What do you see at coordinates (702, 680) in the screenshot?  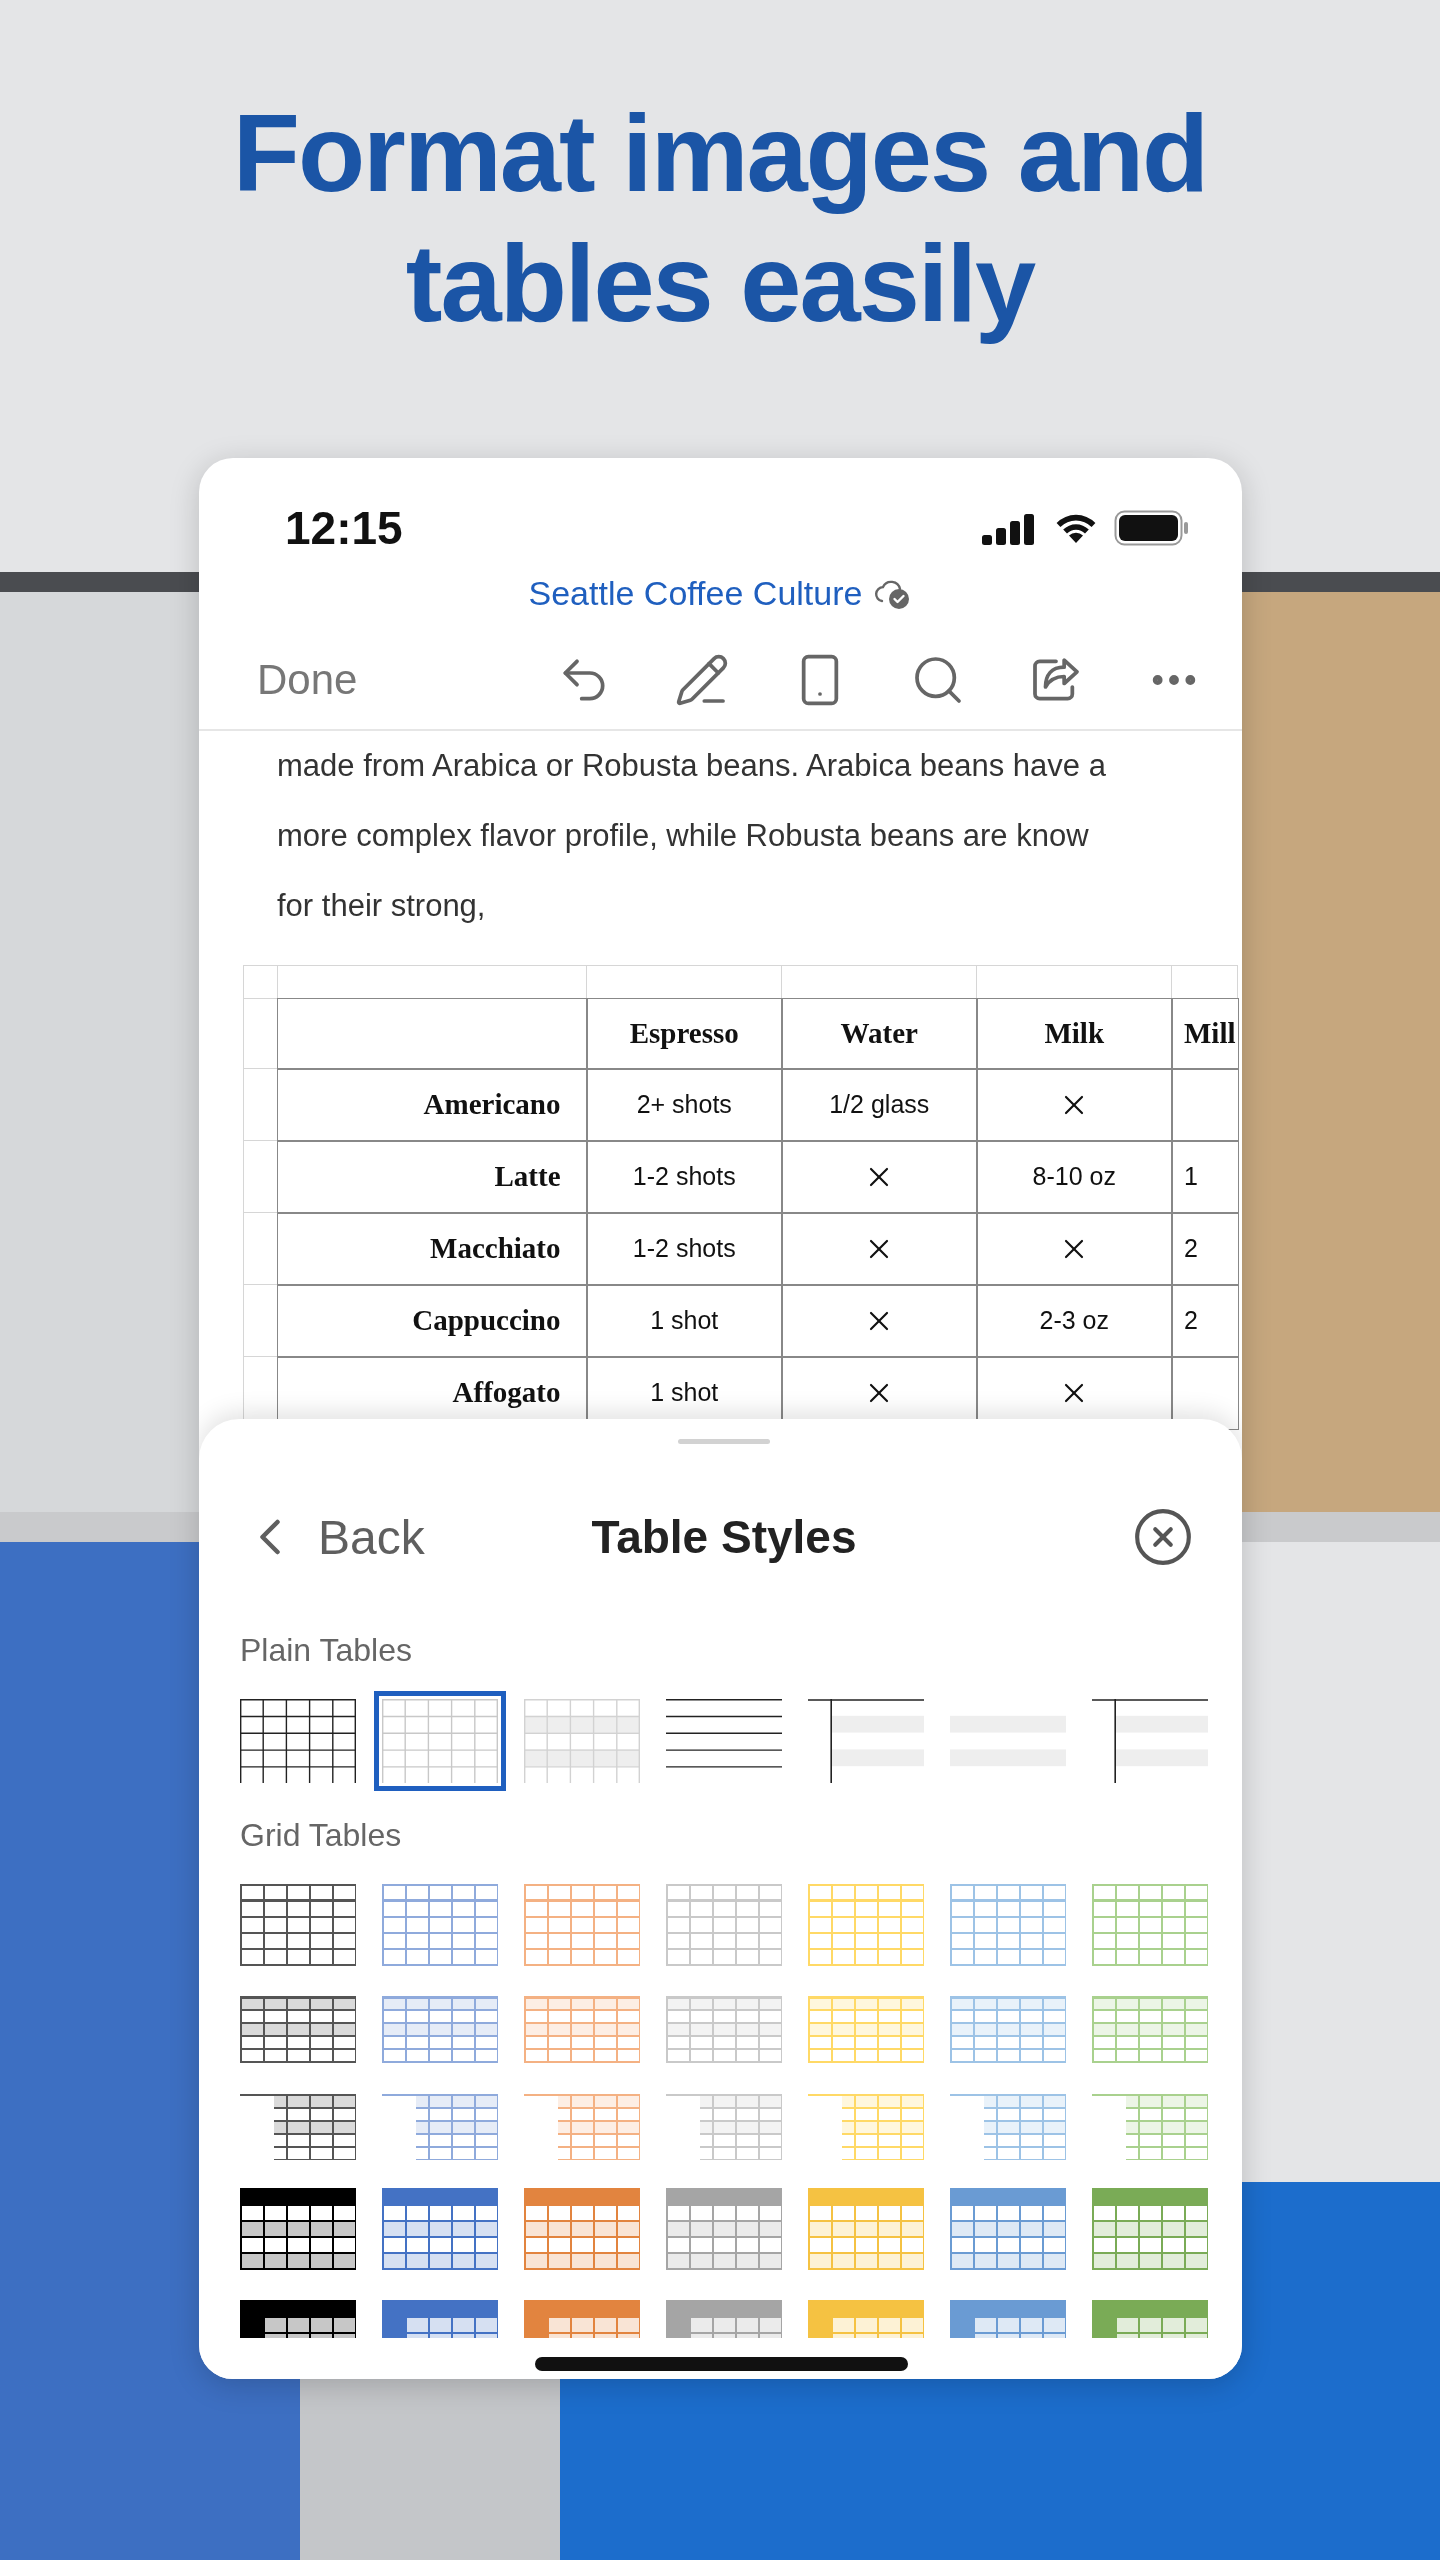 I see `pencil-icon` at bounding box center [702, 680].